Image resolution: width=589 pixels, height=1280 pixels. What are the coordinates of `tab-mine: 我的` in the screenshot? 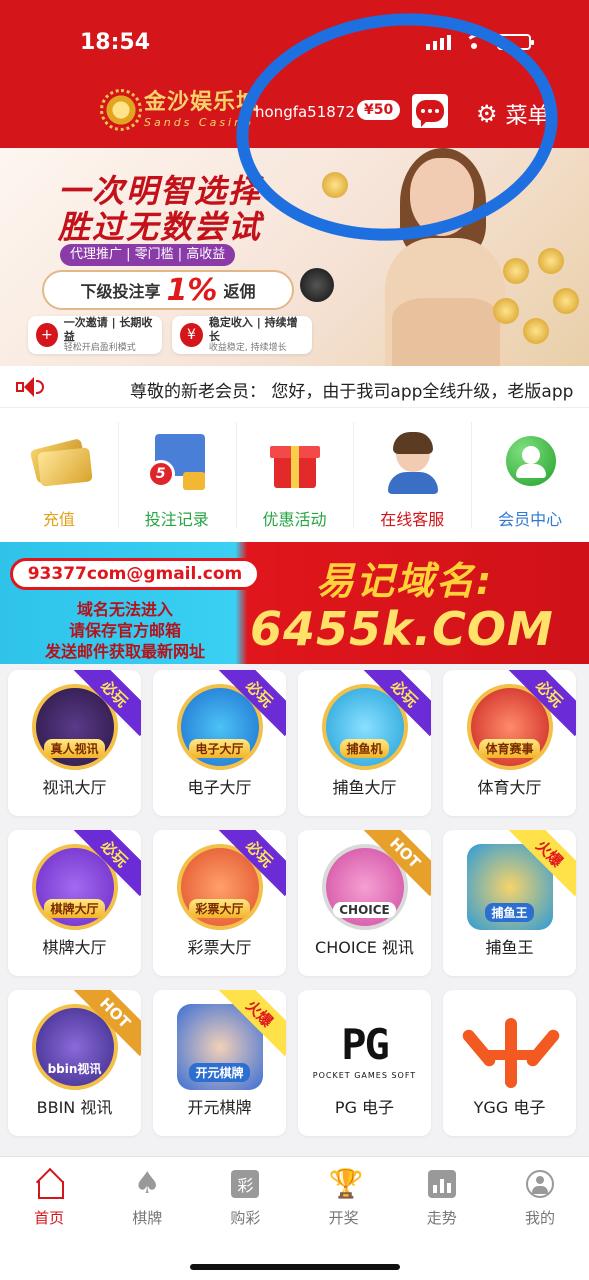 It's located at (540, 1218).